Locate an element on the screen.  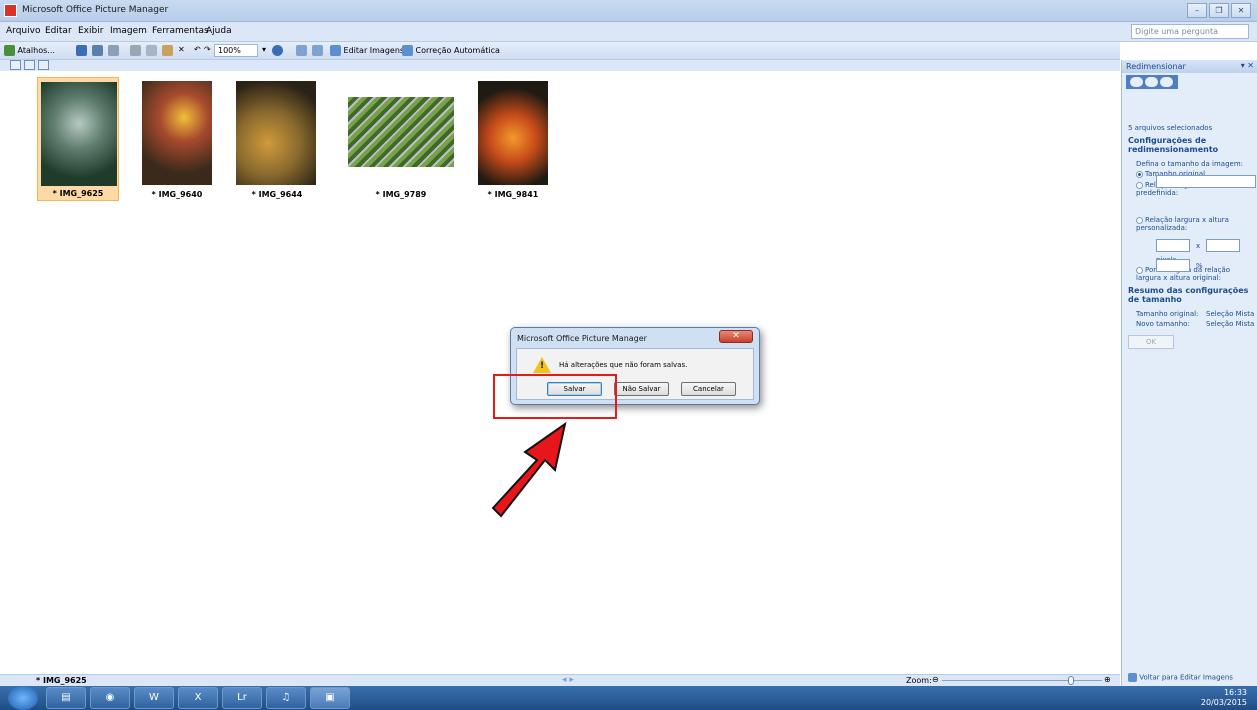
dont-save-button: Não Salvar is located at coordinates (641, 389).